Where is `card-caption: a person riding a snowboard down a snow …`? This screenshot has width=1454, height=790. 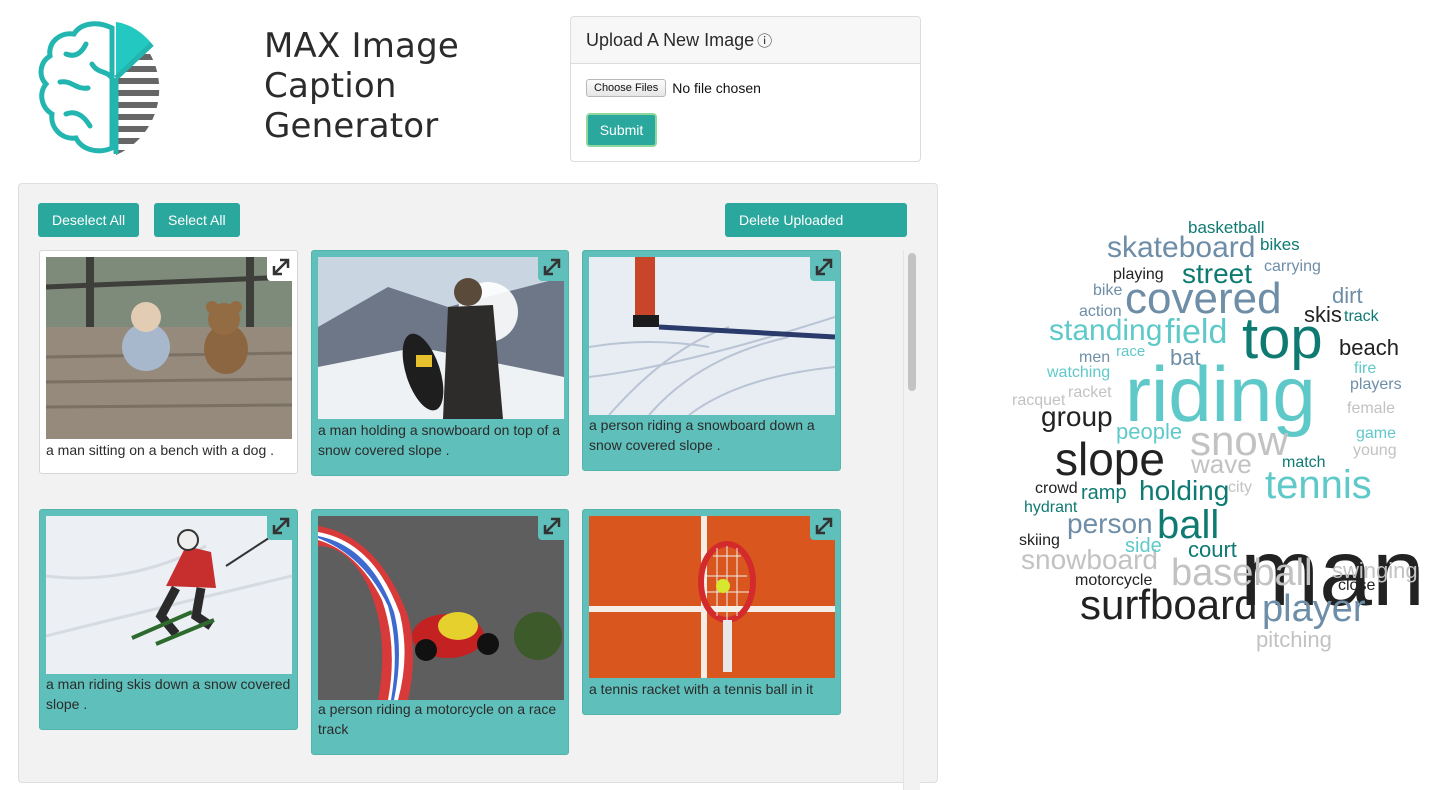 card-caption: a person riding a snowboard down a snow … is located at coordinates (702, 435).